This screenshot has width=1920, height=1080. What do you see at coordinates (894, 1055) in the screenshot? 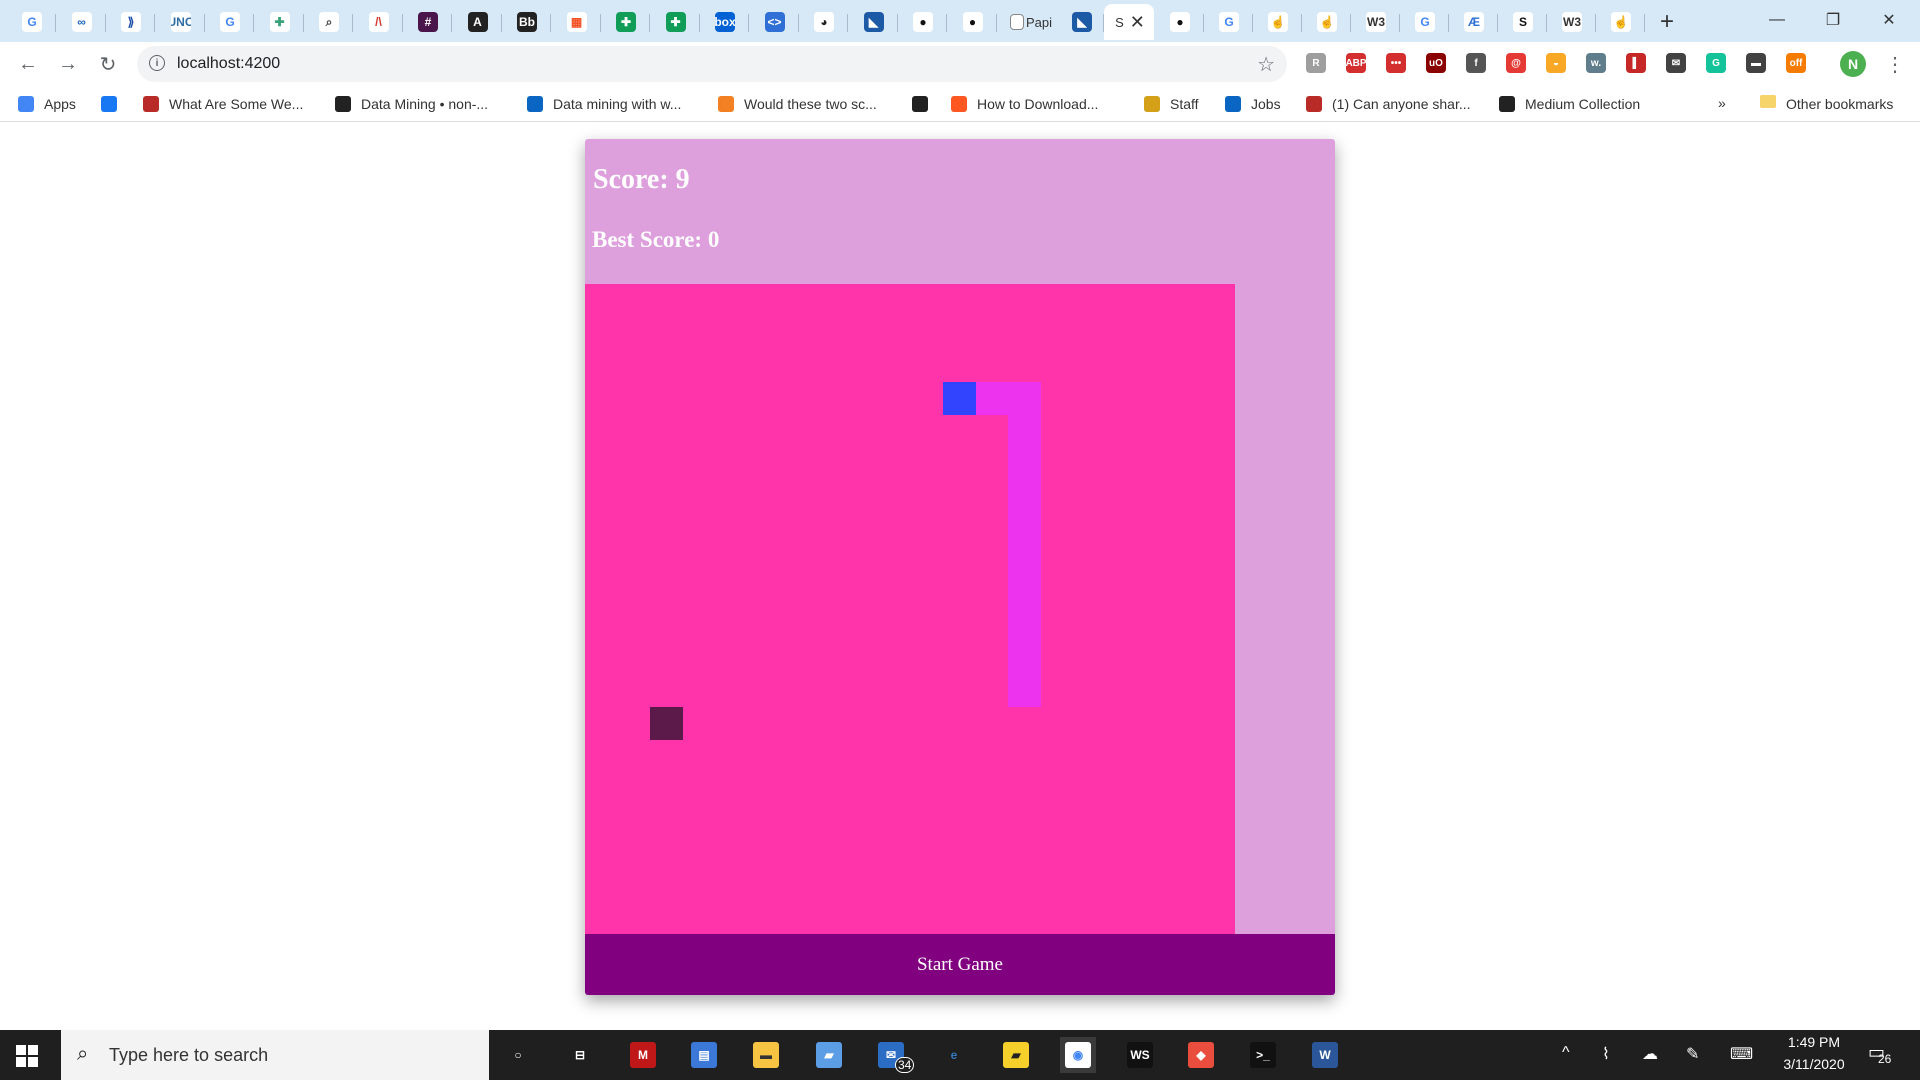
I see `mail-taskbar-button: ✉ 34` at bounding box center [894, 1055].